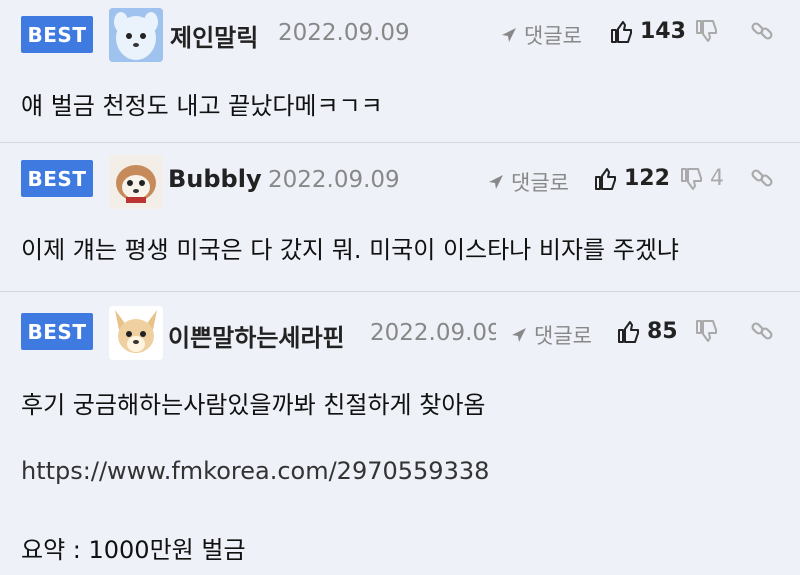 The image size is (800, 575). What do you see at coordinates (256, 335) in the screenshot?
I see `nickname: 이쁜말하는세라핀` at bounding box center [256, 335].